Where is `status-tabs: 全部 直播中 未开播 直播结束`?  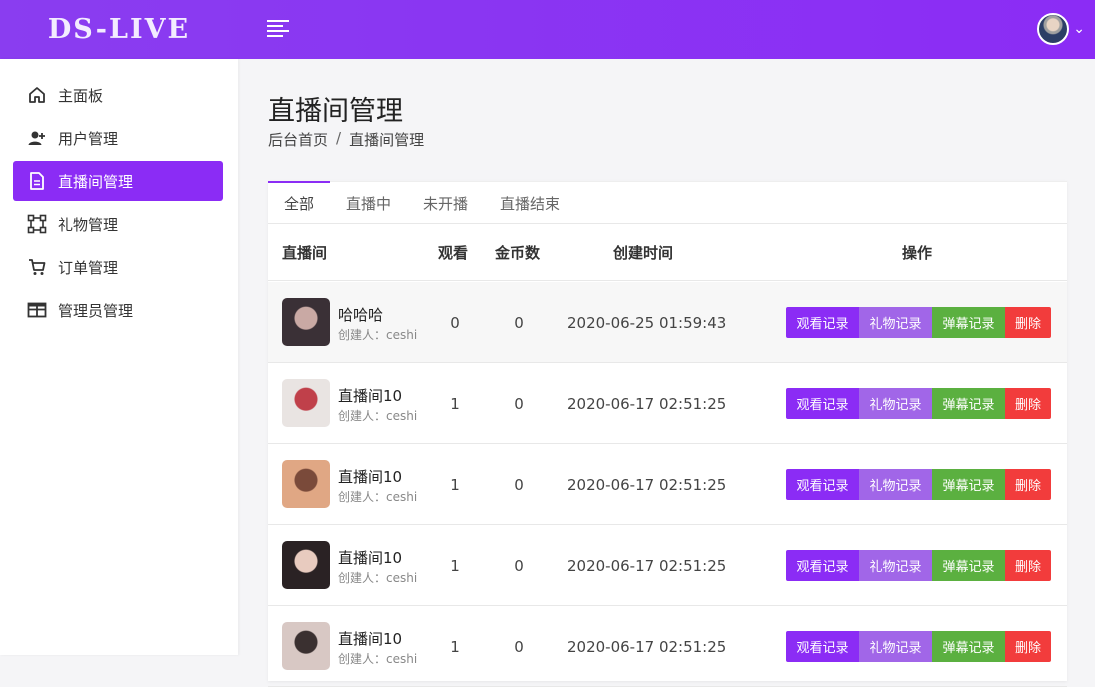
status-tabs: 全部 直播中 未开播 直播结束 is located at coordinates (667, 202).